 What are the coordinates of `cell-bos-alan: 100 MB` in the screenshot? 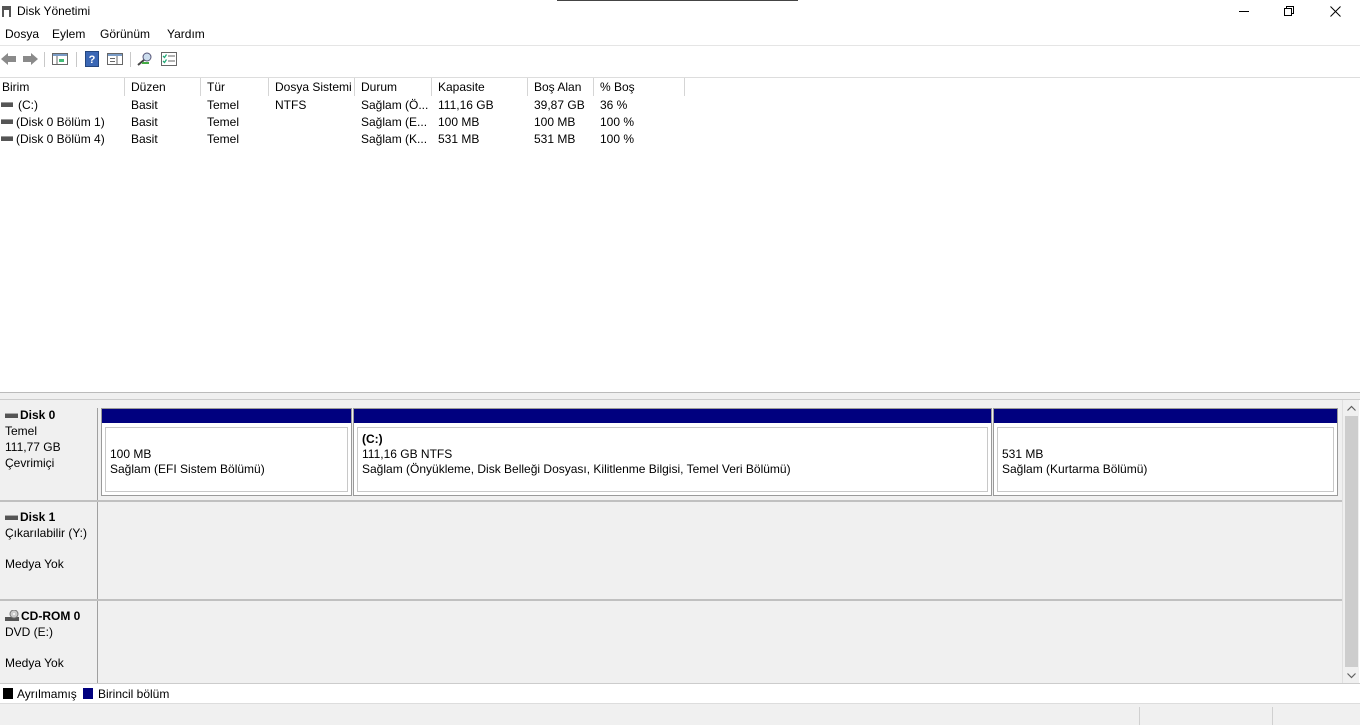 It's located at (555, 122).